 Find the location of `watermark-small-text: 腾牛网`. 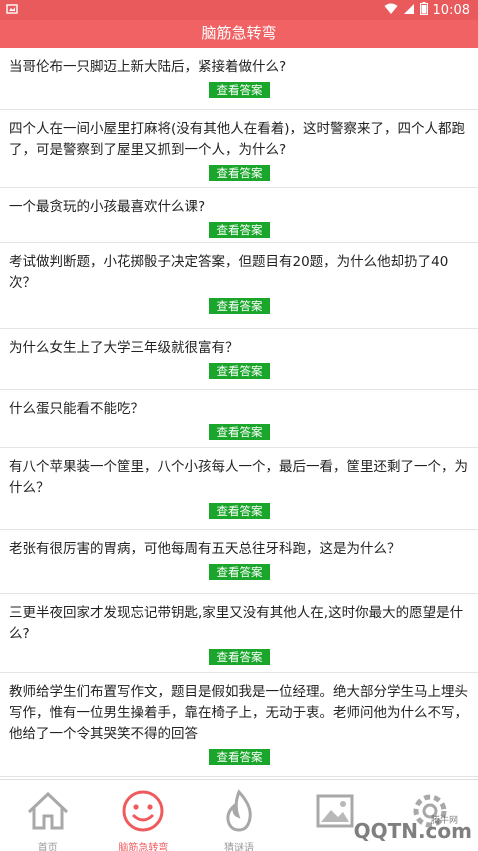

watermark-small-text: 腾牛网 is located at coordinates (444, 821).